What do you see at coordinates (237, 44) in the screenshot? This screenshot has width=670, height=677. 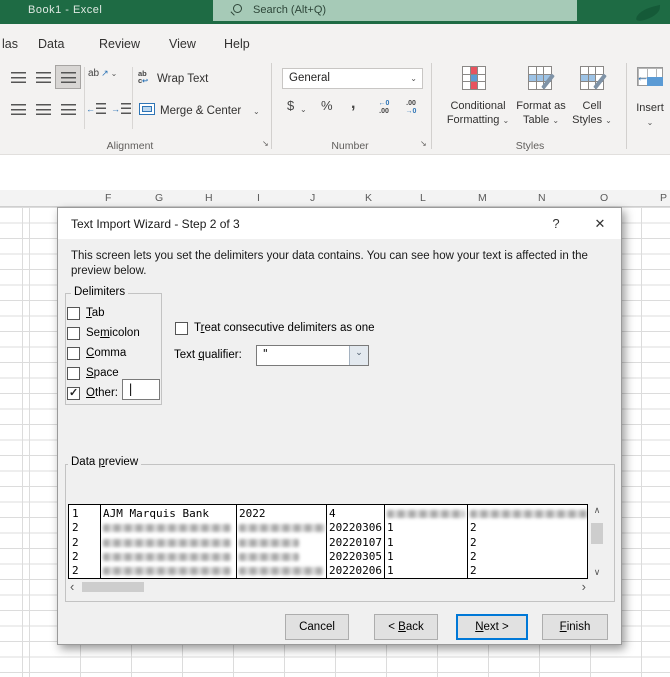 I see `ribbon-tab-help: Help` at bounding box center [237, 44].